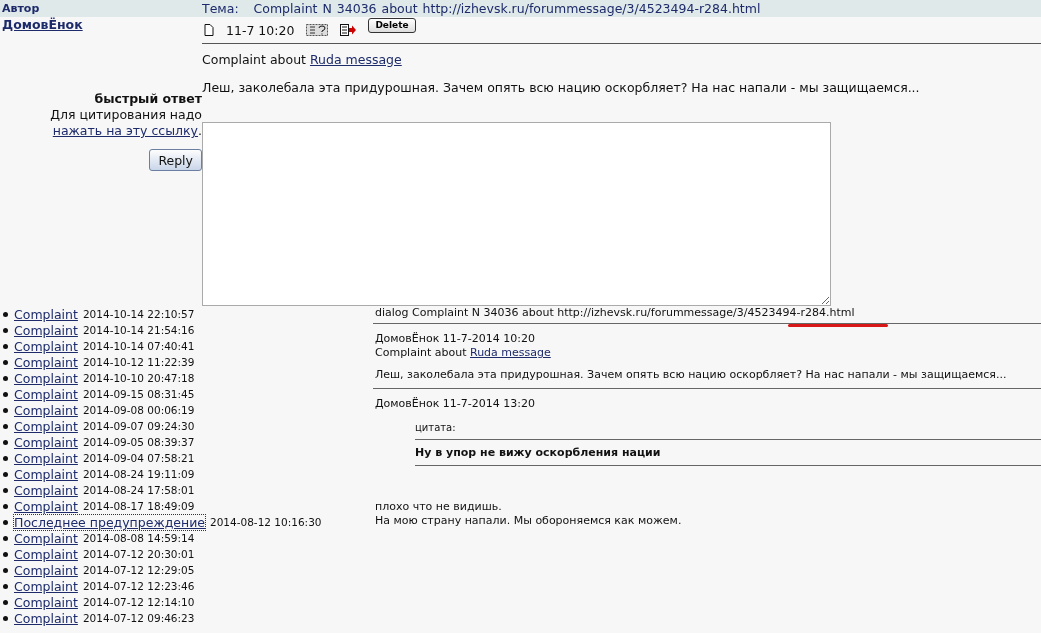 The width and height of the screenshot is (1041, 633). Describe the element at coordinates (126, 115) in the screenshot. I see `quote-hint: Для цитирования надо` at that location.